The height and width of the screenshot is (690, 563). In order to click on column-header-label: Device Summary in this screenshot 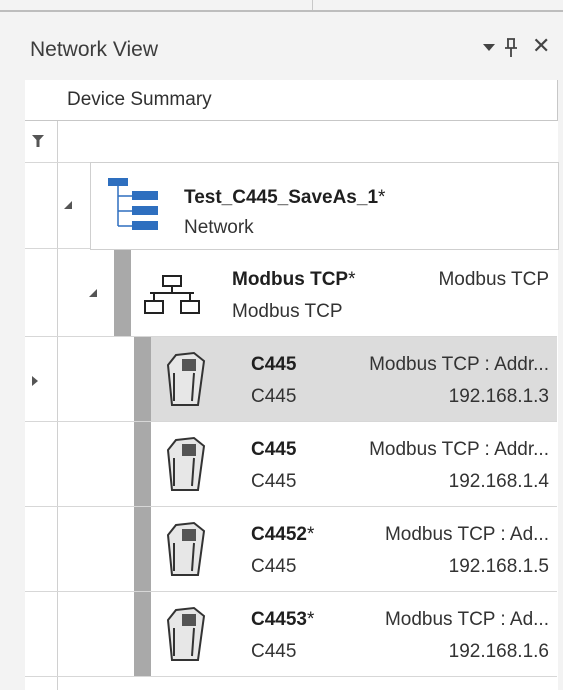, I will do `click(139, 99)`.